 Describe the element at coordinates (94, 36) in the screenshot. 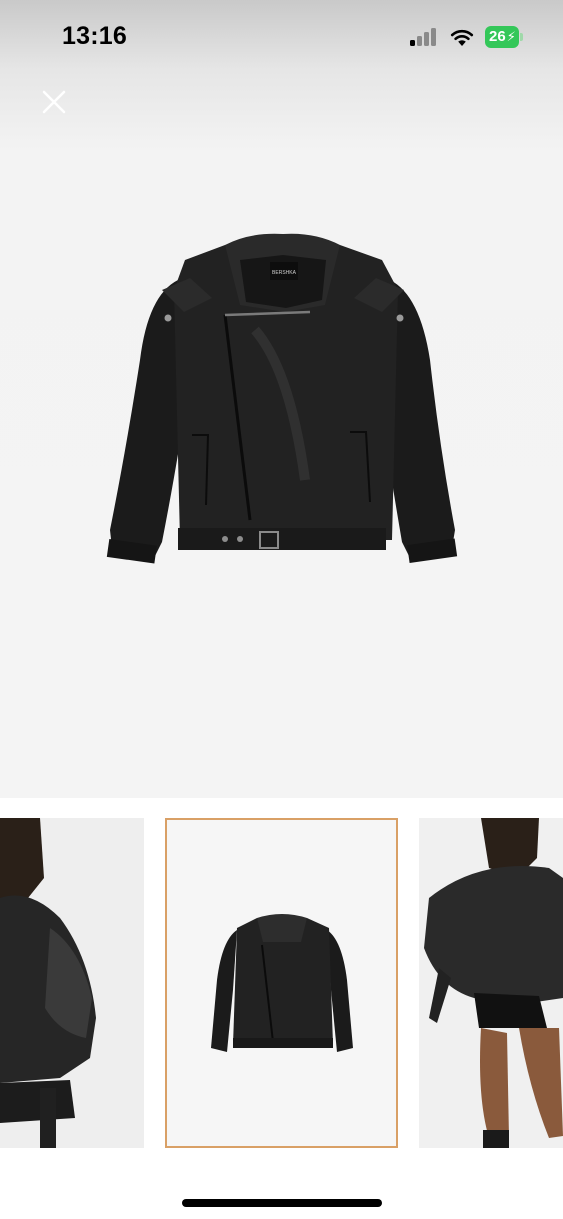

I see `status-time: 13:16` at that location.